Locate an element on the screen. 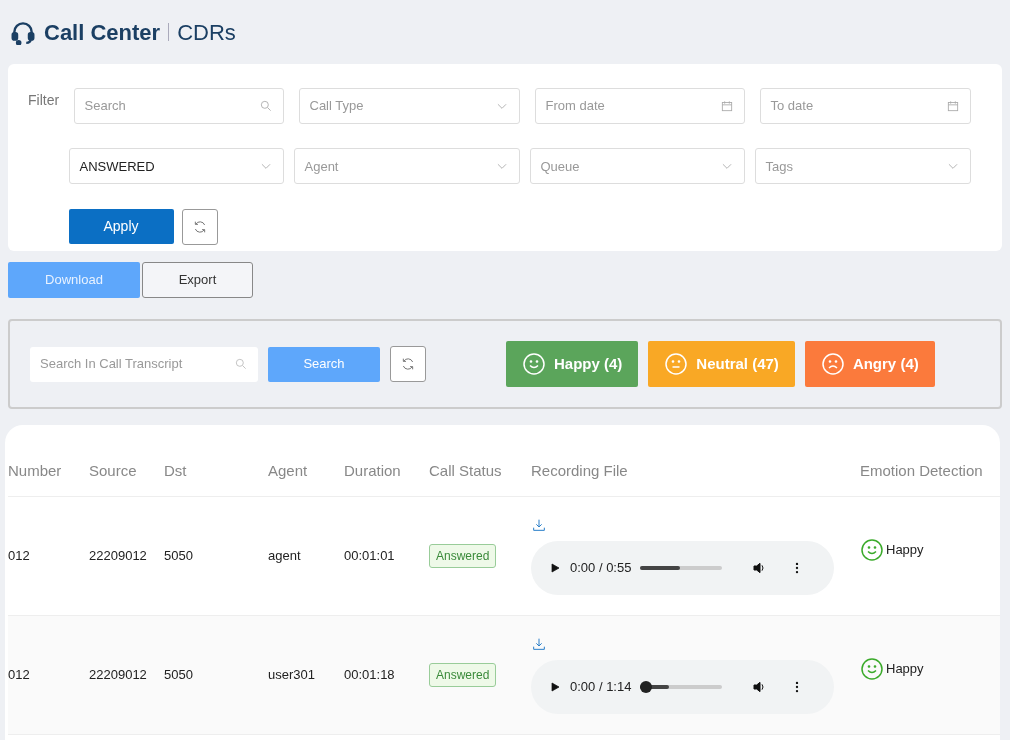 The height and width of the screenshot is (740, 1010). search-field: Search is located at coordinates (178, 106).